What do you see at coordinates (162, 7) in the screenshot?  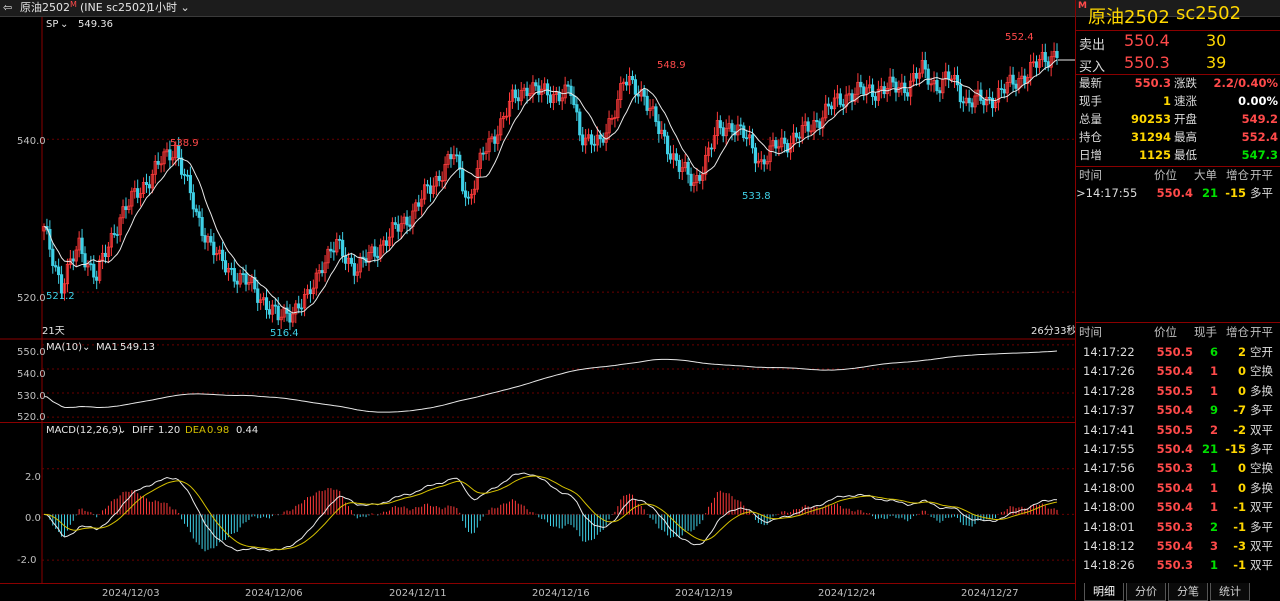 I see `period-label: 1小时` at bounding box center [162, 7].